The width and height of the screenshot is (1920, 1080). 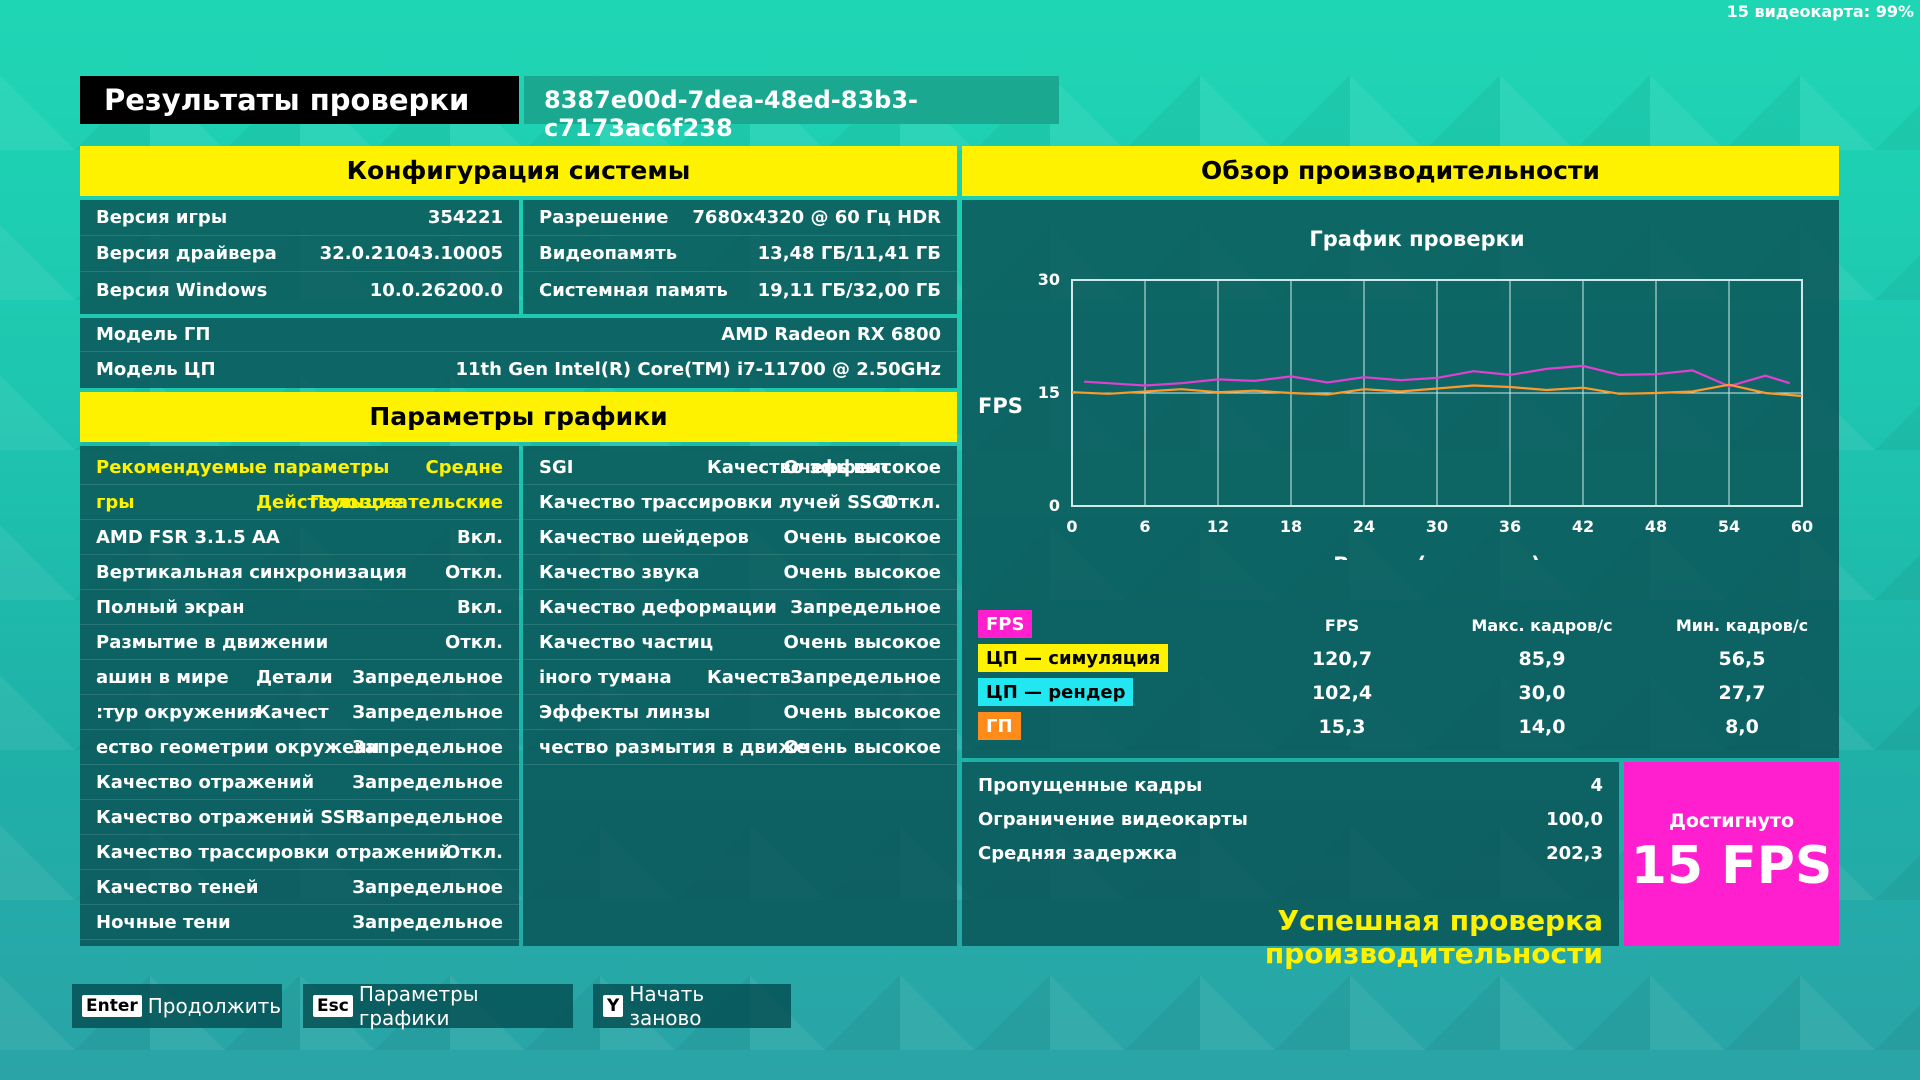 I want to click on graphics-setting-row: Вертикальная синхронизация Откл., so click(x=299, y=572).